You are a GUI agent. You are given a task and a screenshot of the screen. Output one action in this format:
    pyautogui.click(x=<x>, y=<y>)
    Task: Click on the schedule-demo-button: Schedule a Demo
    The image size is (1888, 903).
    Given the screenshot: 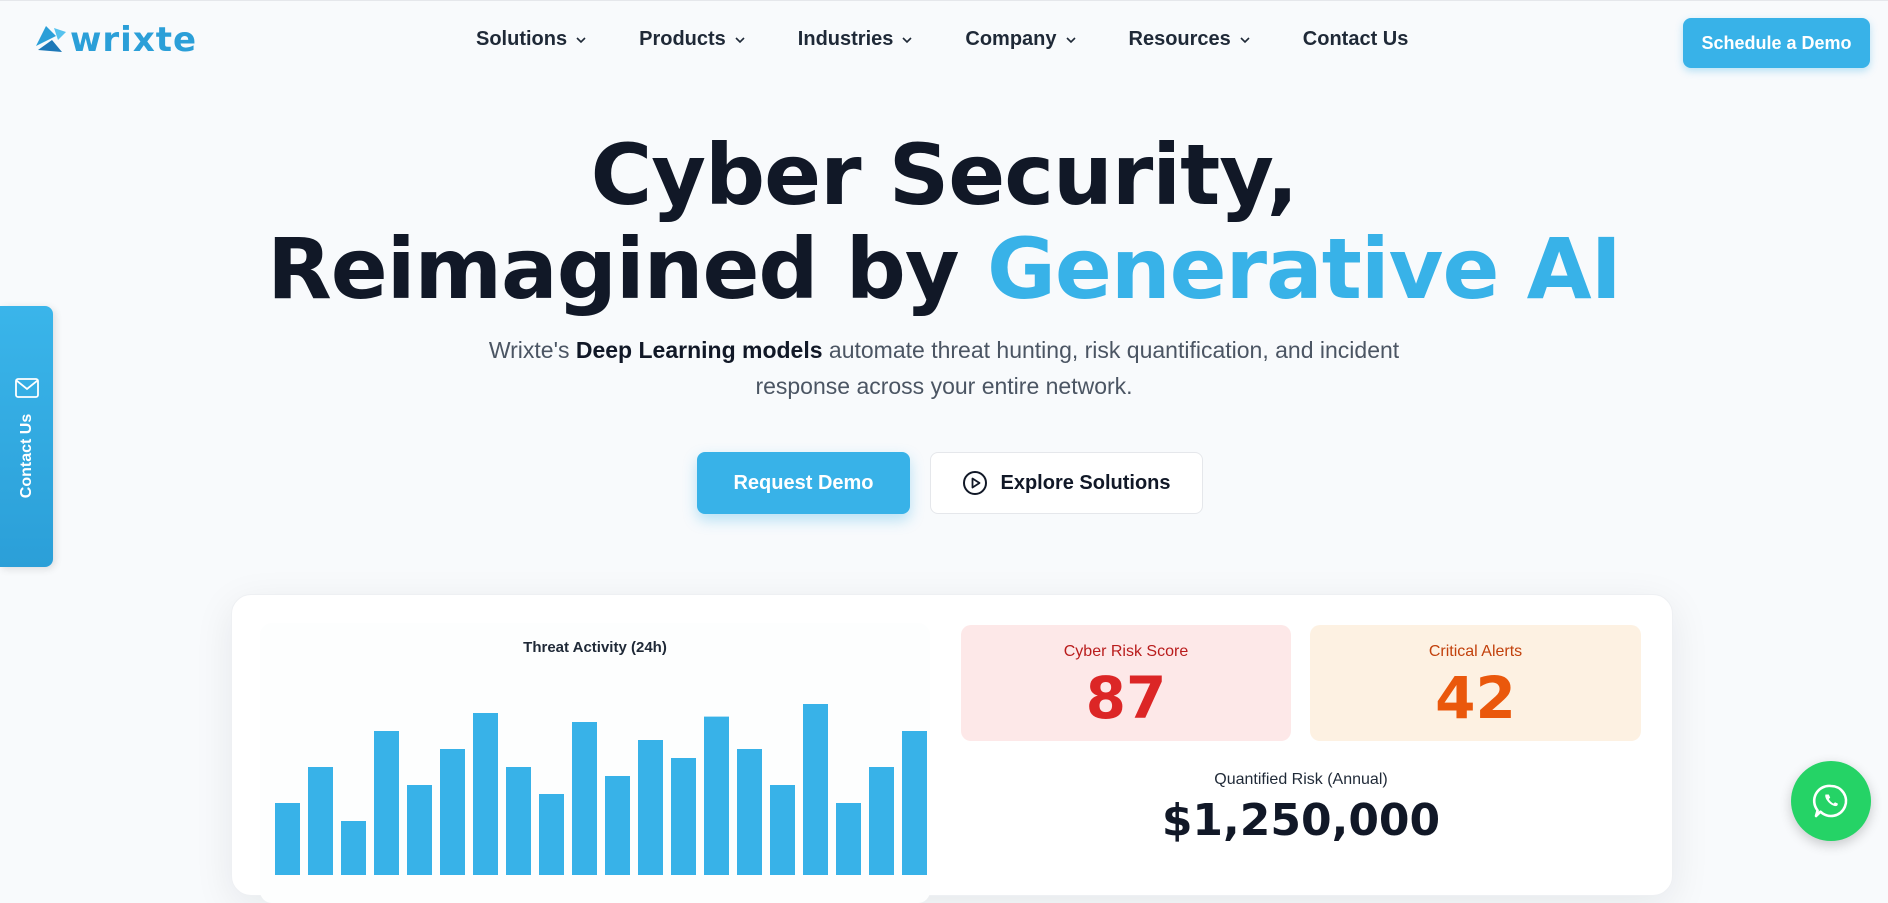 What is the action you would take?
    pyautogui.click(x=1776, y=43)
    